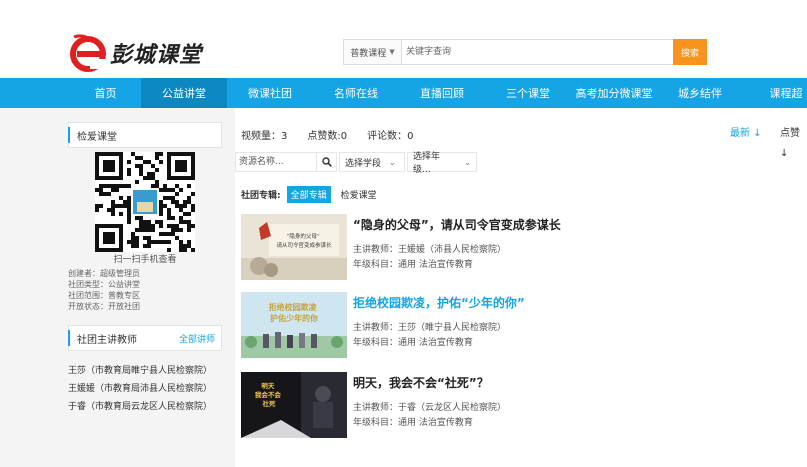 The width and height of the screenshot is (807, 467). I want to click on search-type-label: 普教课程, so click(368, 53).